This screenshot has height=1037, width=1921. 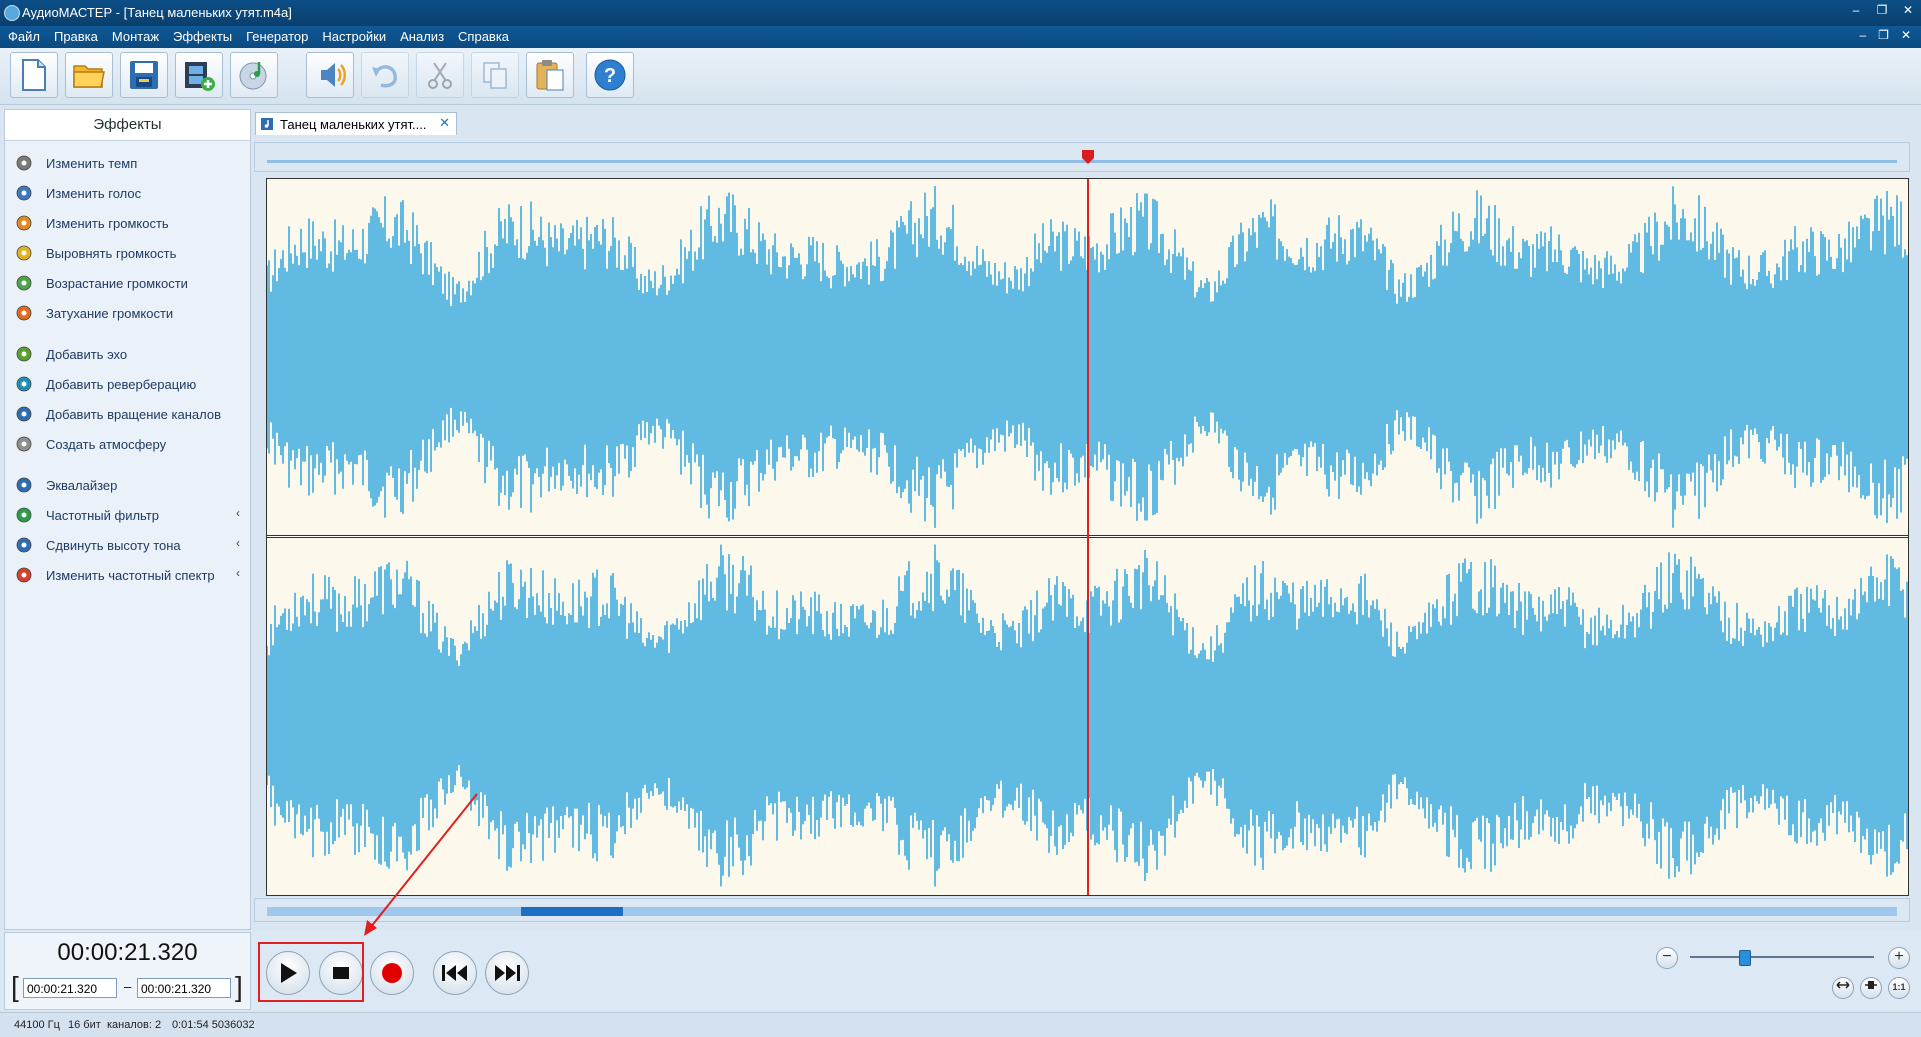 I want to click on volume-button, so click(x=330, y=75).